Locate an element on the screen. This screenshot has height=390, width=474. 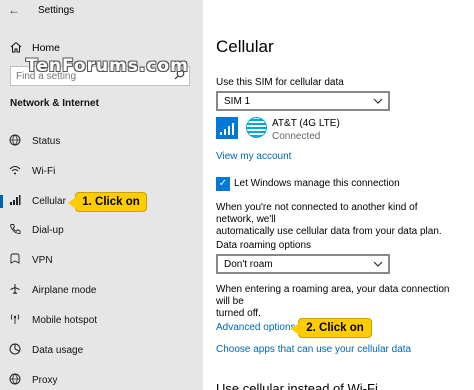
wifi-icon is located at coordinates (15, 171).